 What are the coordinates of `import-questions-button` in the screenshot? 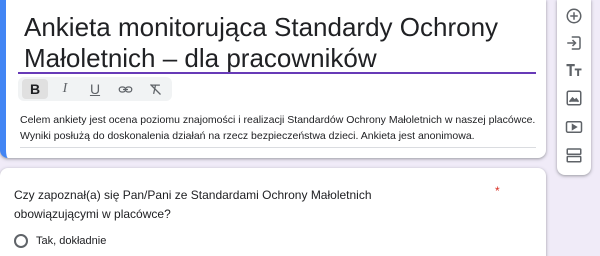 It's located at (574, 43).